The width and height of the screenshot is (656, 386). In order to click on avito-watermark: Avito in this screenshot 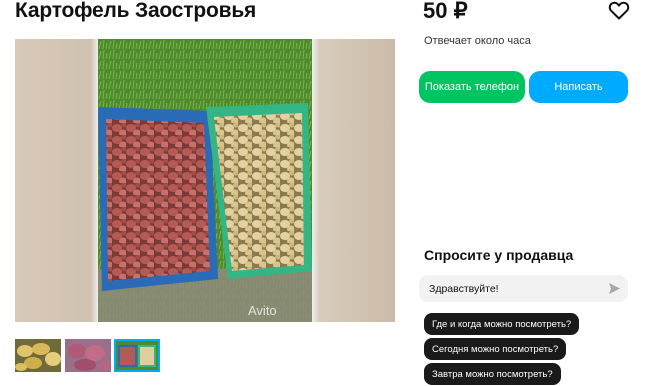, I will do `click(262, 310)`.